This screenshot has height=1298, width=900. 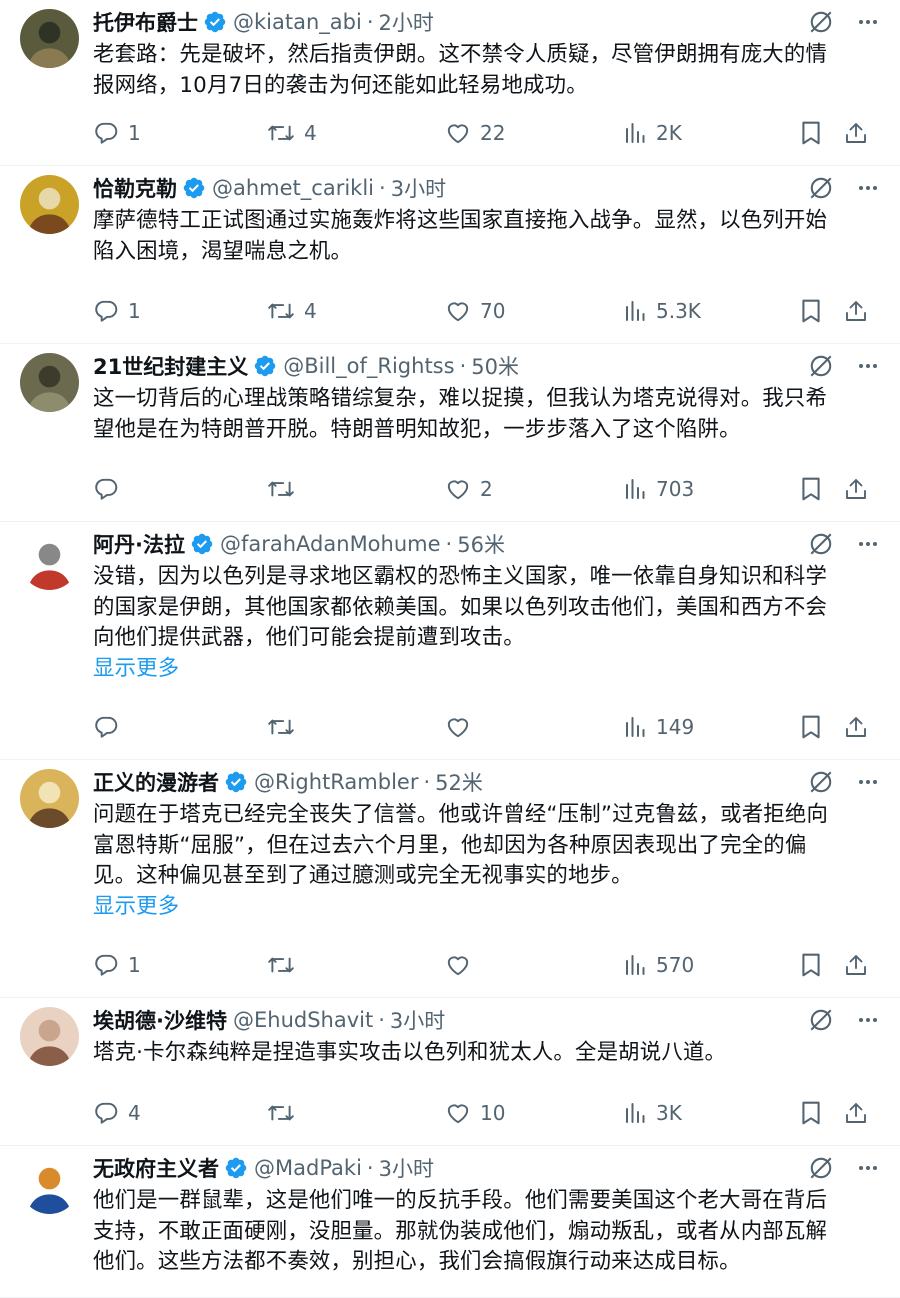 I want to click on handle: @ahmet_carikli, so click(x=293, y=188).